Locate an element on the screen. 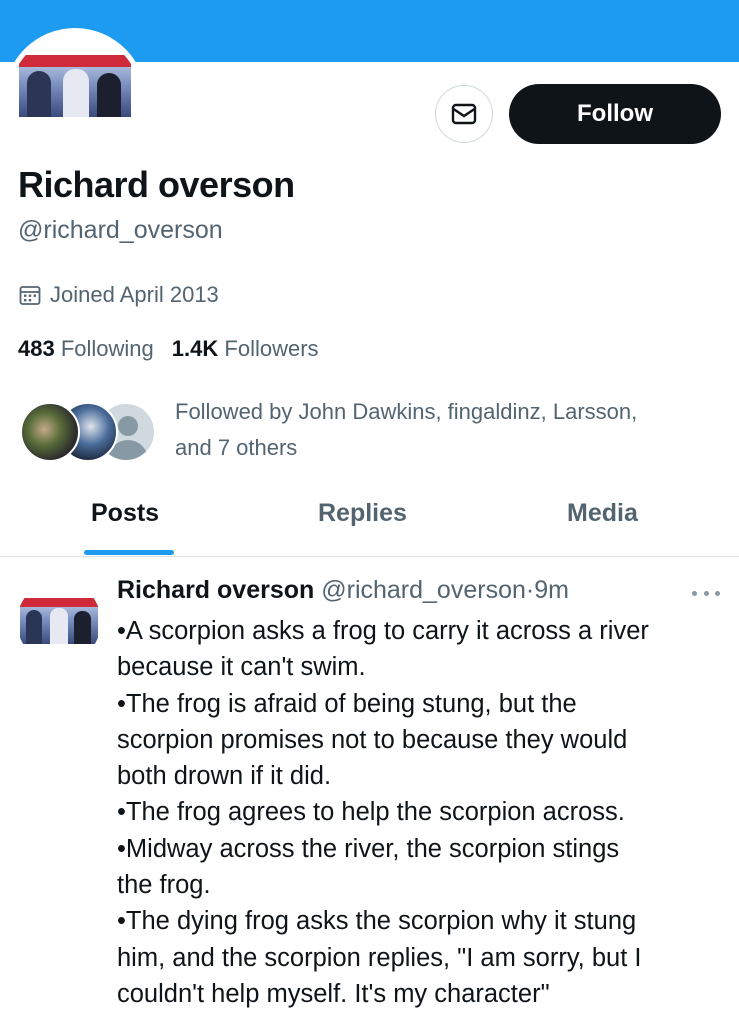 The width and height of the screenshot is (739, 1024). tab-media: Media is located at coordinates (602, 513).